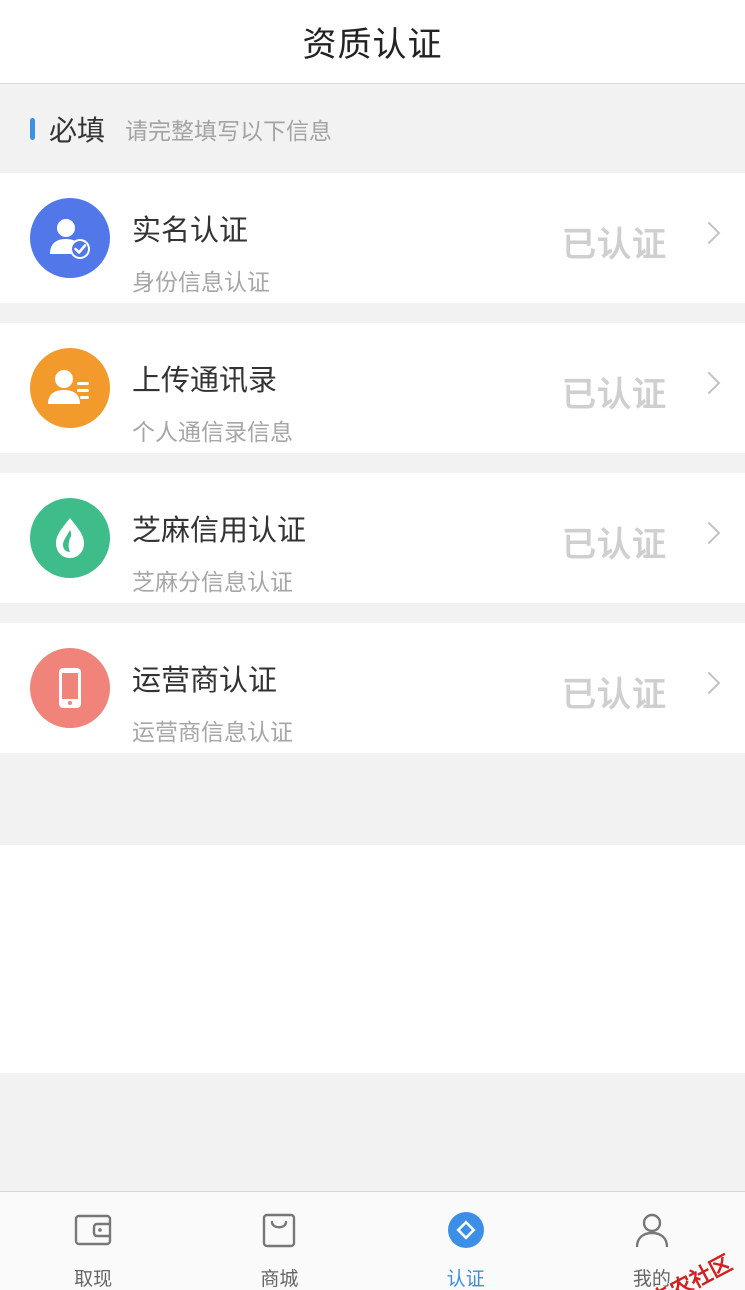 The image size is (745, 1290). I want to click on required-section-header: 必填 请完整填写以下信息, so click(372, 129).